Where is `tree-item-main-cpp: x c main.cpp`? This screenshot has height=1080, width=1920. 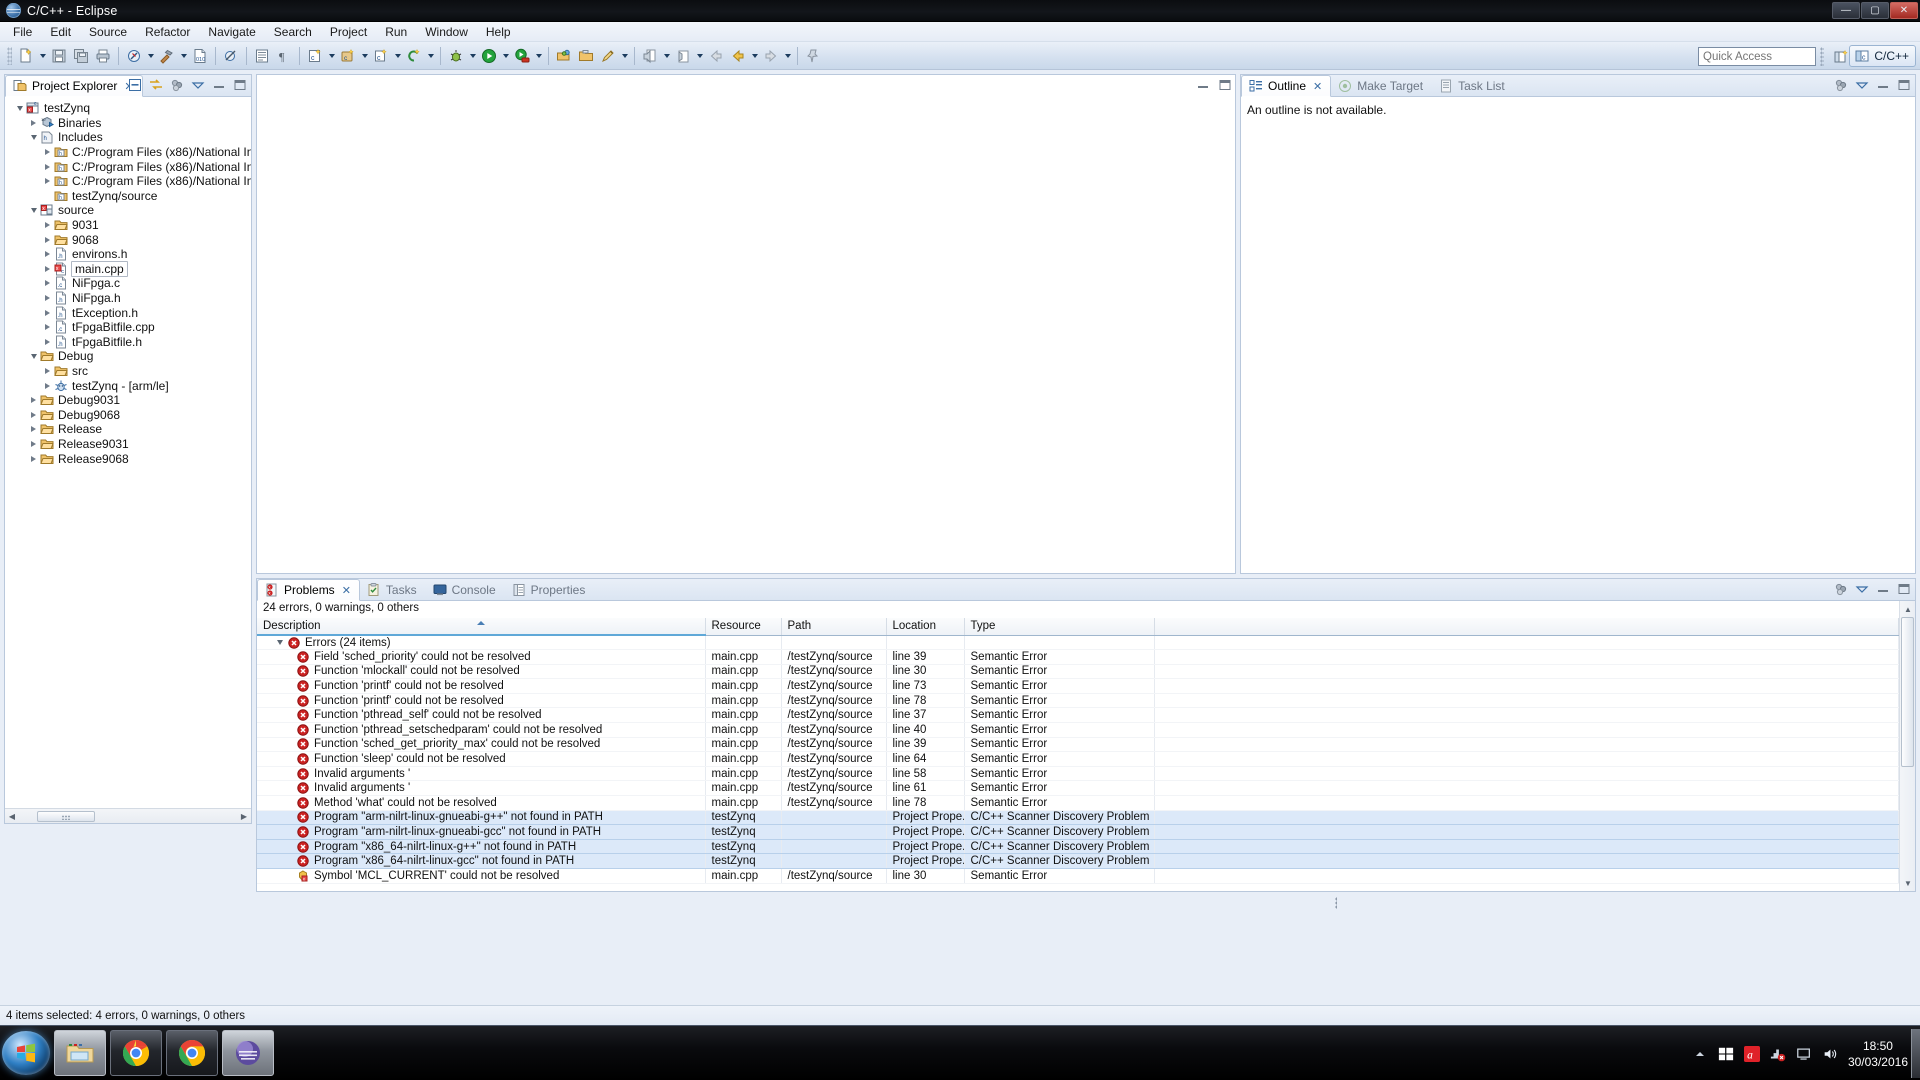
tree-item-main-cpp: x c main.cpp is located at coordinates (128, 268).